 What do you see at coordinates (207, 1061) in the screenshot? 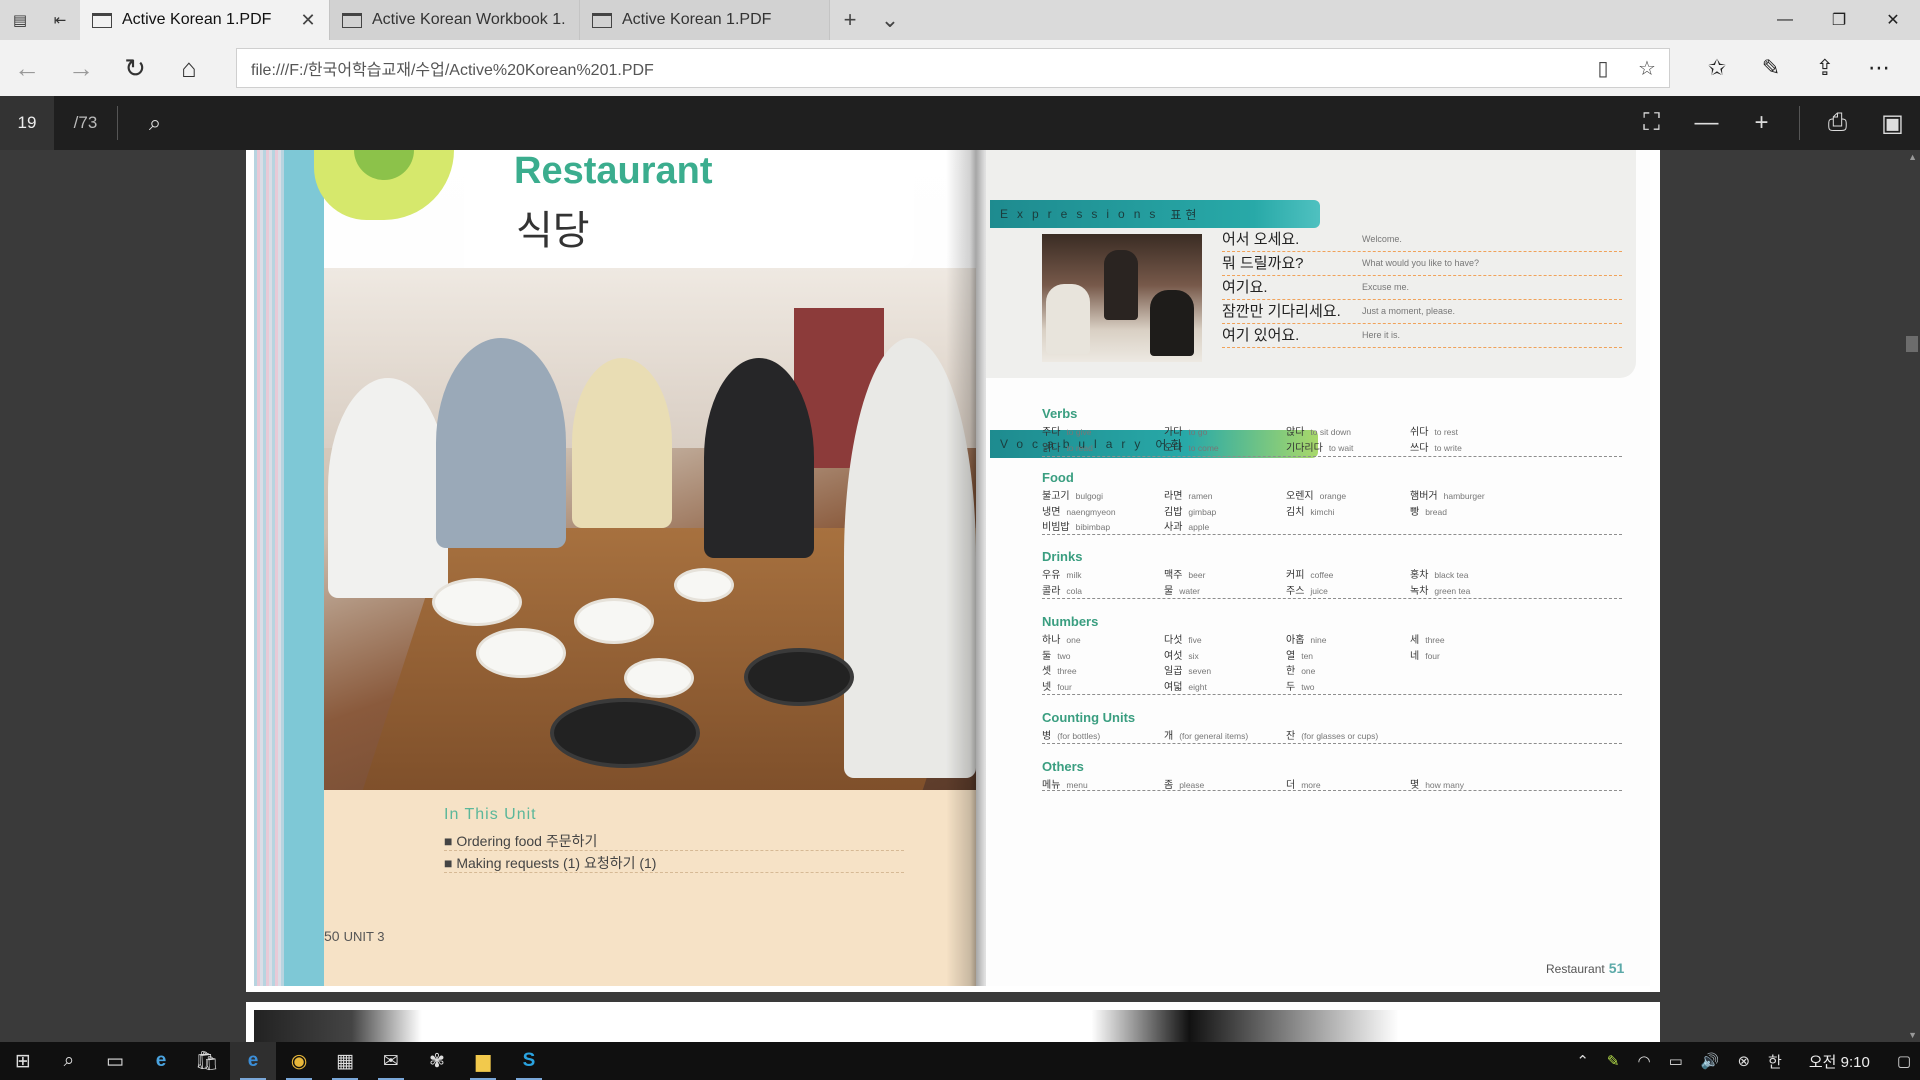
I see `store-icon: 🛍` at bounding box center [207, 1061].